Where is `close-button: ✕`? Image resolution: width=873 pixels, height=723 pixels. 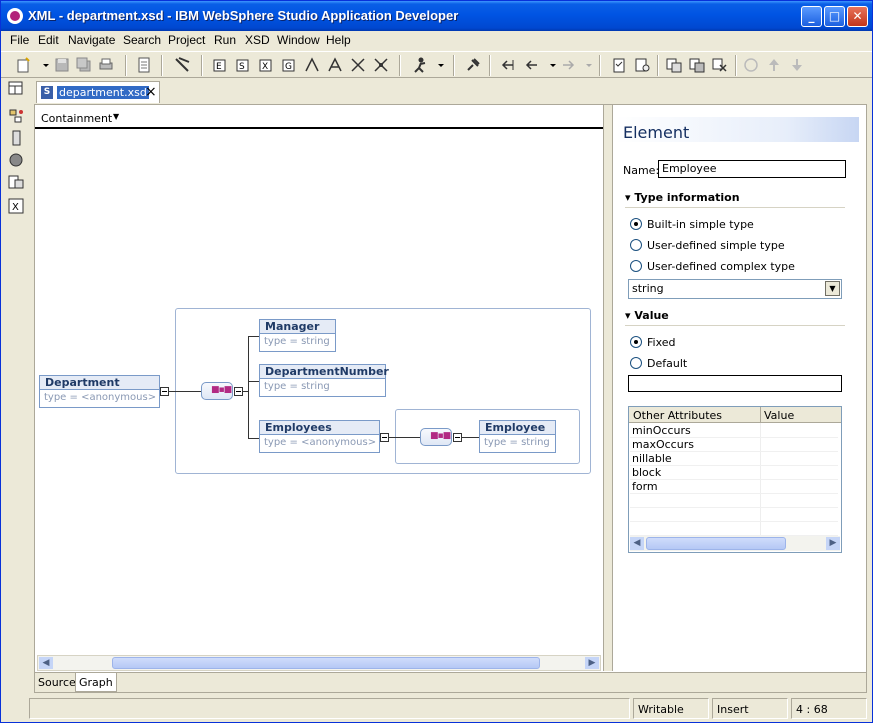
close-button: ✕ is located at coordinates (857, 16).